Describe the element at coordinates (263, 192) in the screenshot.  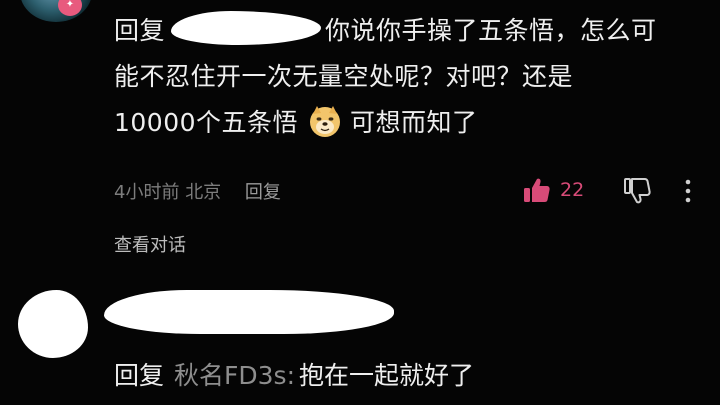
I see `reply-button: 回复` at that location.